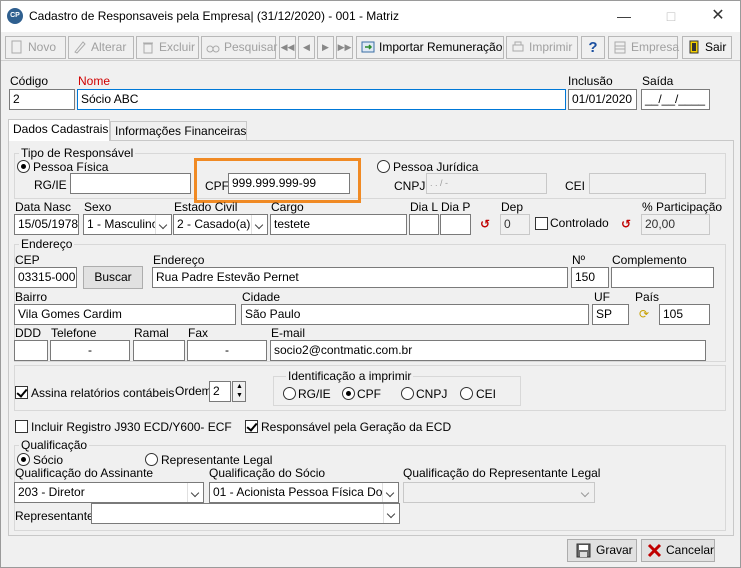 This screenshot has width=741, height=568. I want to click on estado-civil-value: 2 - Casado(a), so click(214, 224).